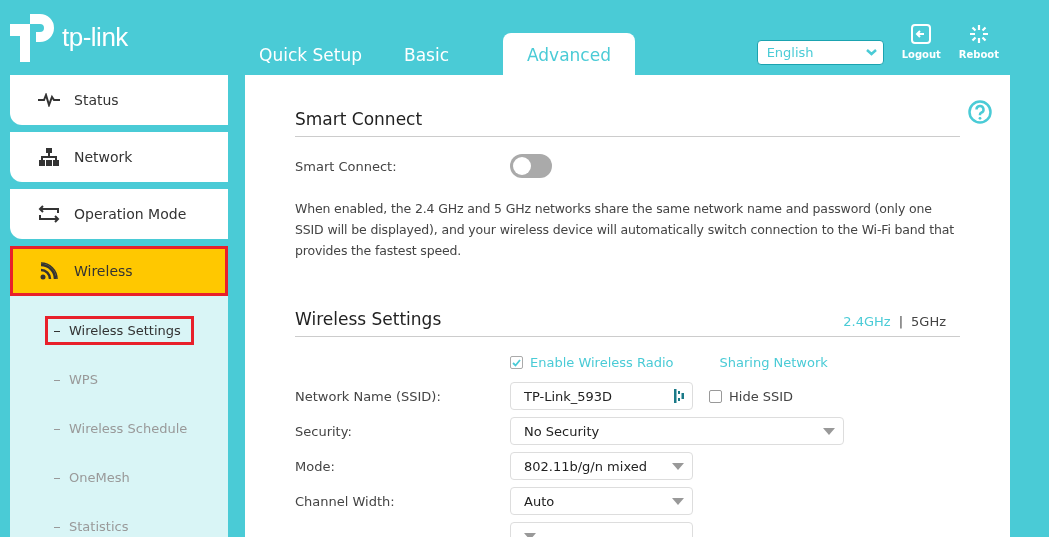 The width and height of the screenshot is (1049, 537). I want to click on section-title: Wireless Settings, so click(368, 319).